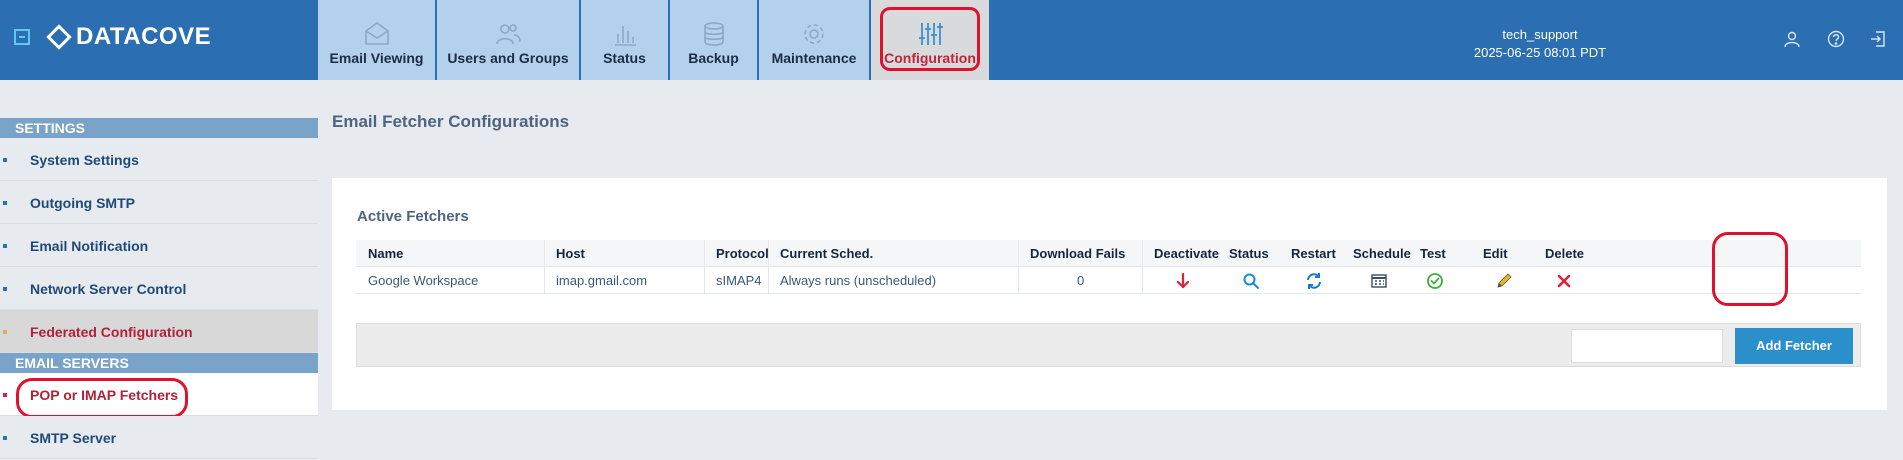  What do you see at coordinates (73, 438) in the screenshot?
I see `sidebar-item-label: SMTP Server` at bounding box center [73, 438].